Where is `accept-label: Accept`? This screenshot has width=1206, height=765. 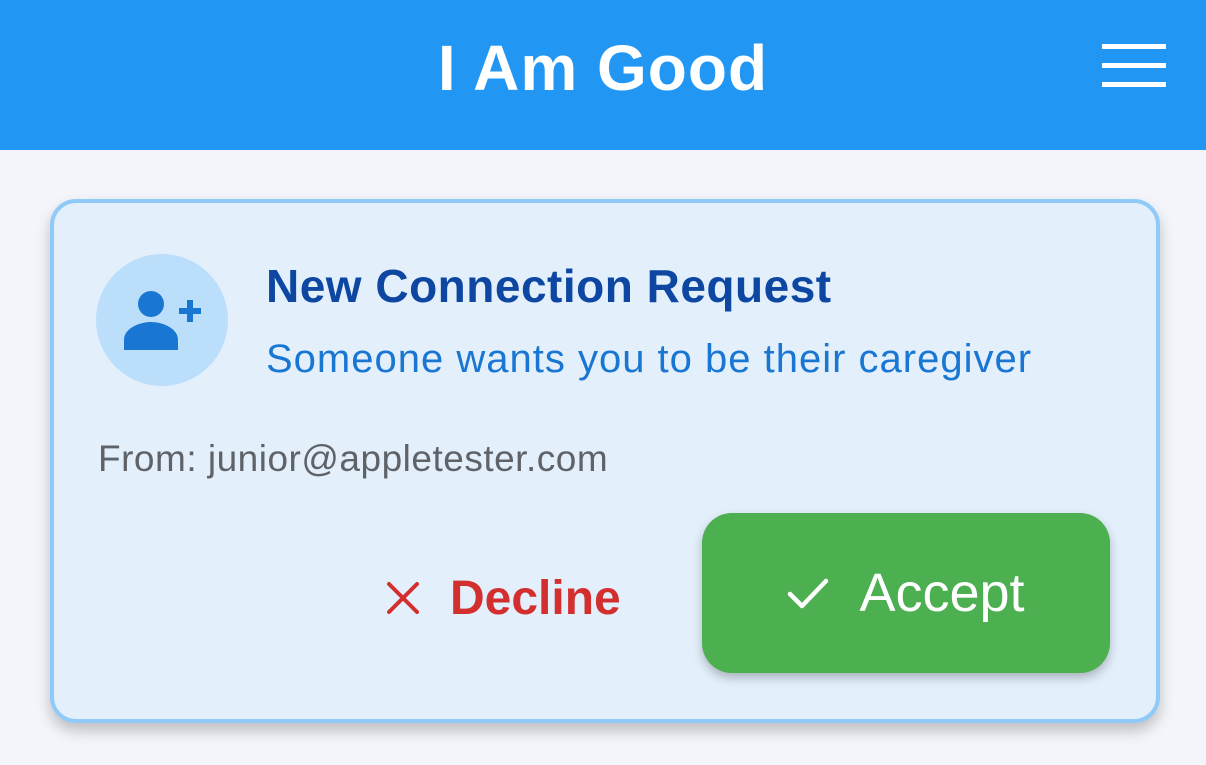 accept-label: Accept is located at coordinates (942, 593).